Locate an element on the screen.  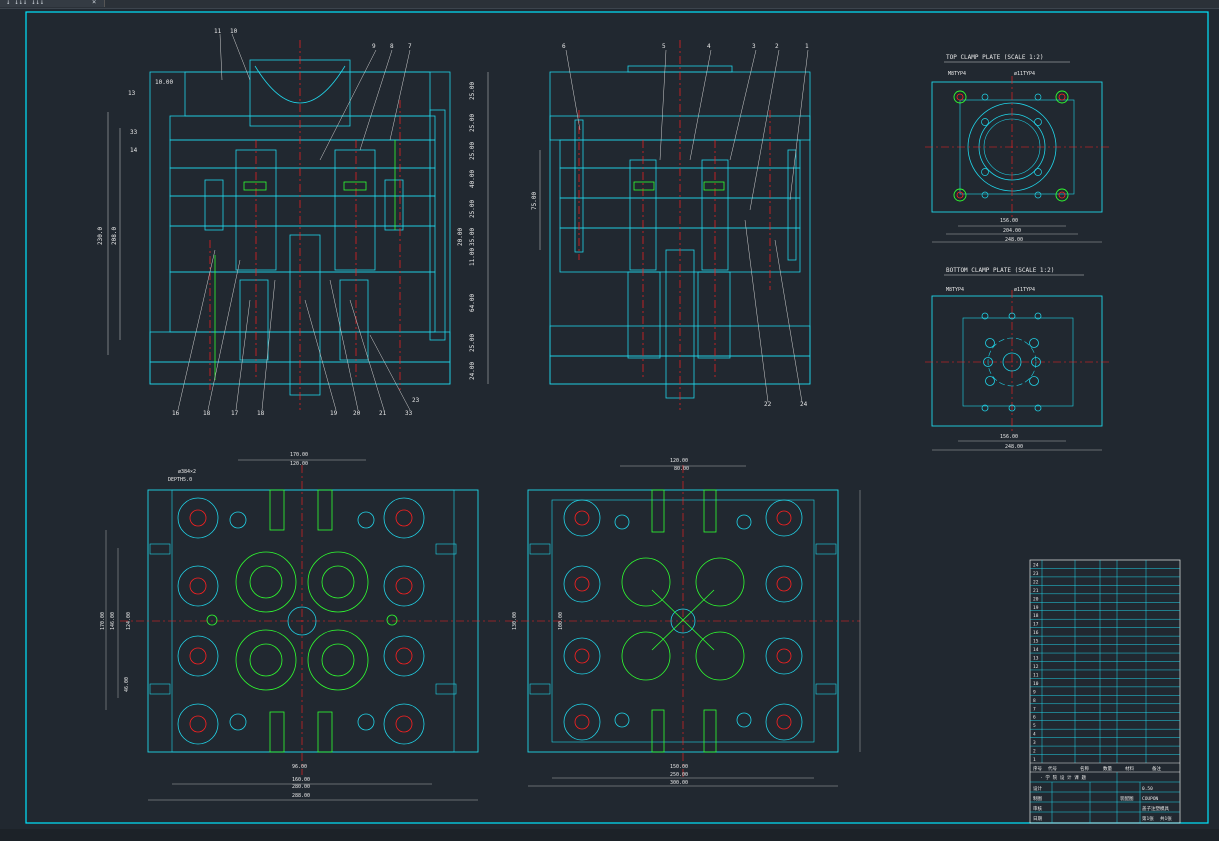
dimension: 20.00 is located at coordinates (460, 237).